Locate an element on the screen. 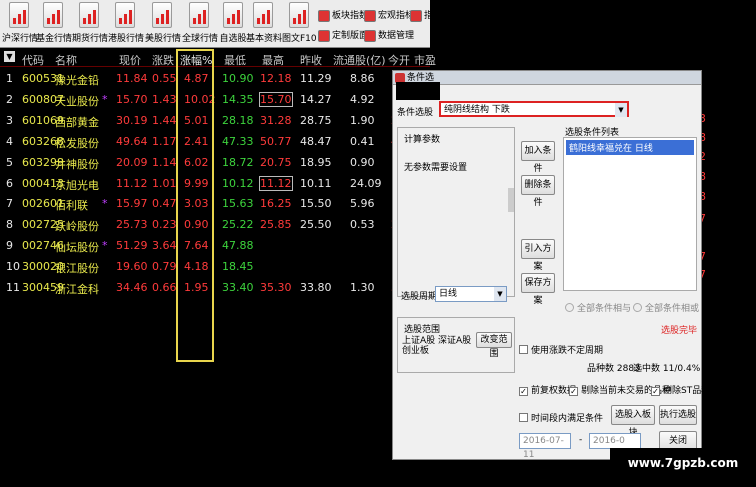 This screenshot has height=487, width=756. cell-float: 24.09 is located at coordinates (366, 183).